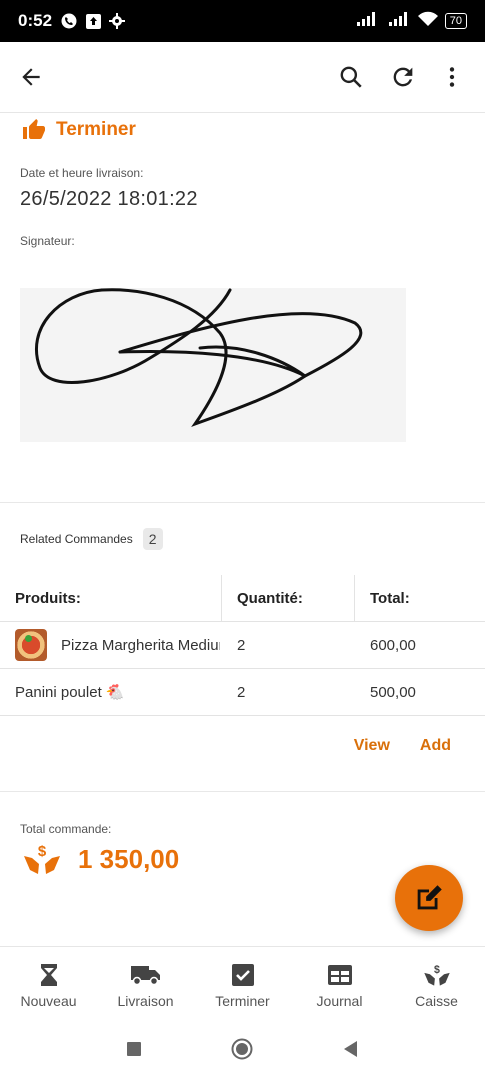  What do you see at coordinates (129, 858) in the screenshot?
I see `total-amount: 1 350,00` at bounding box center [129, 858].